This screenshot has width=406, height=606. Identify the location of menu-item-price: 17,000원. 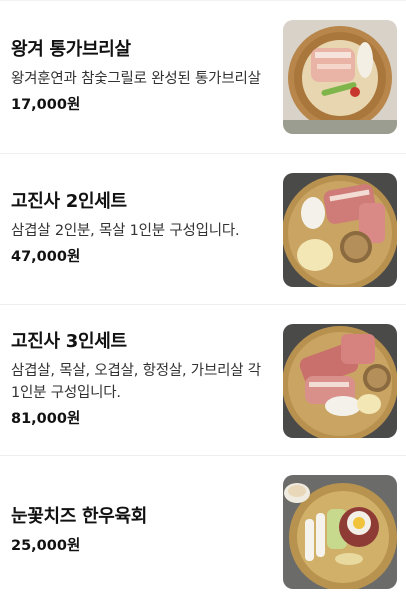
(46, 105).